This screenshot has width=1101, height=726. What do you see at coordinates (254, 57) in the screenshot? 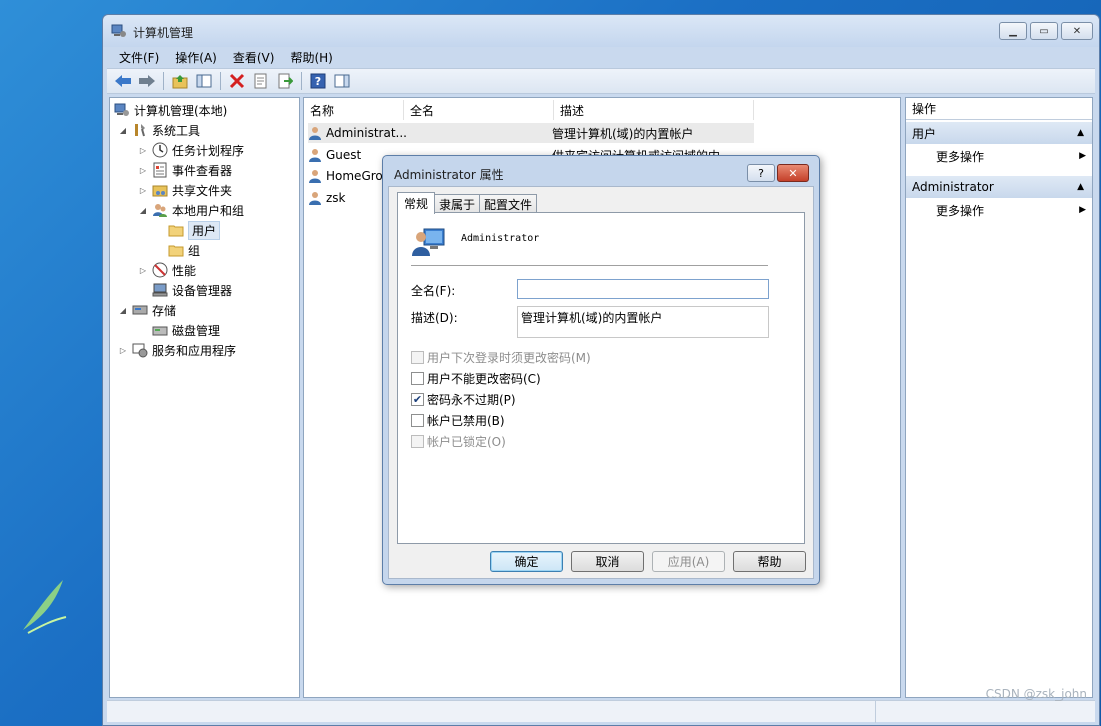
I see `menu-view: 查看(V)` at bounding box center [254, 57].